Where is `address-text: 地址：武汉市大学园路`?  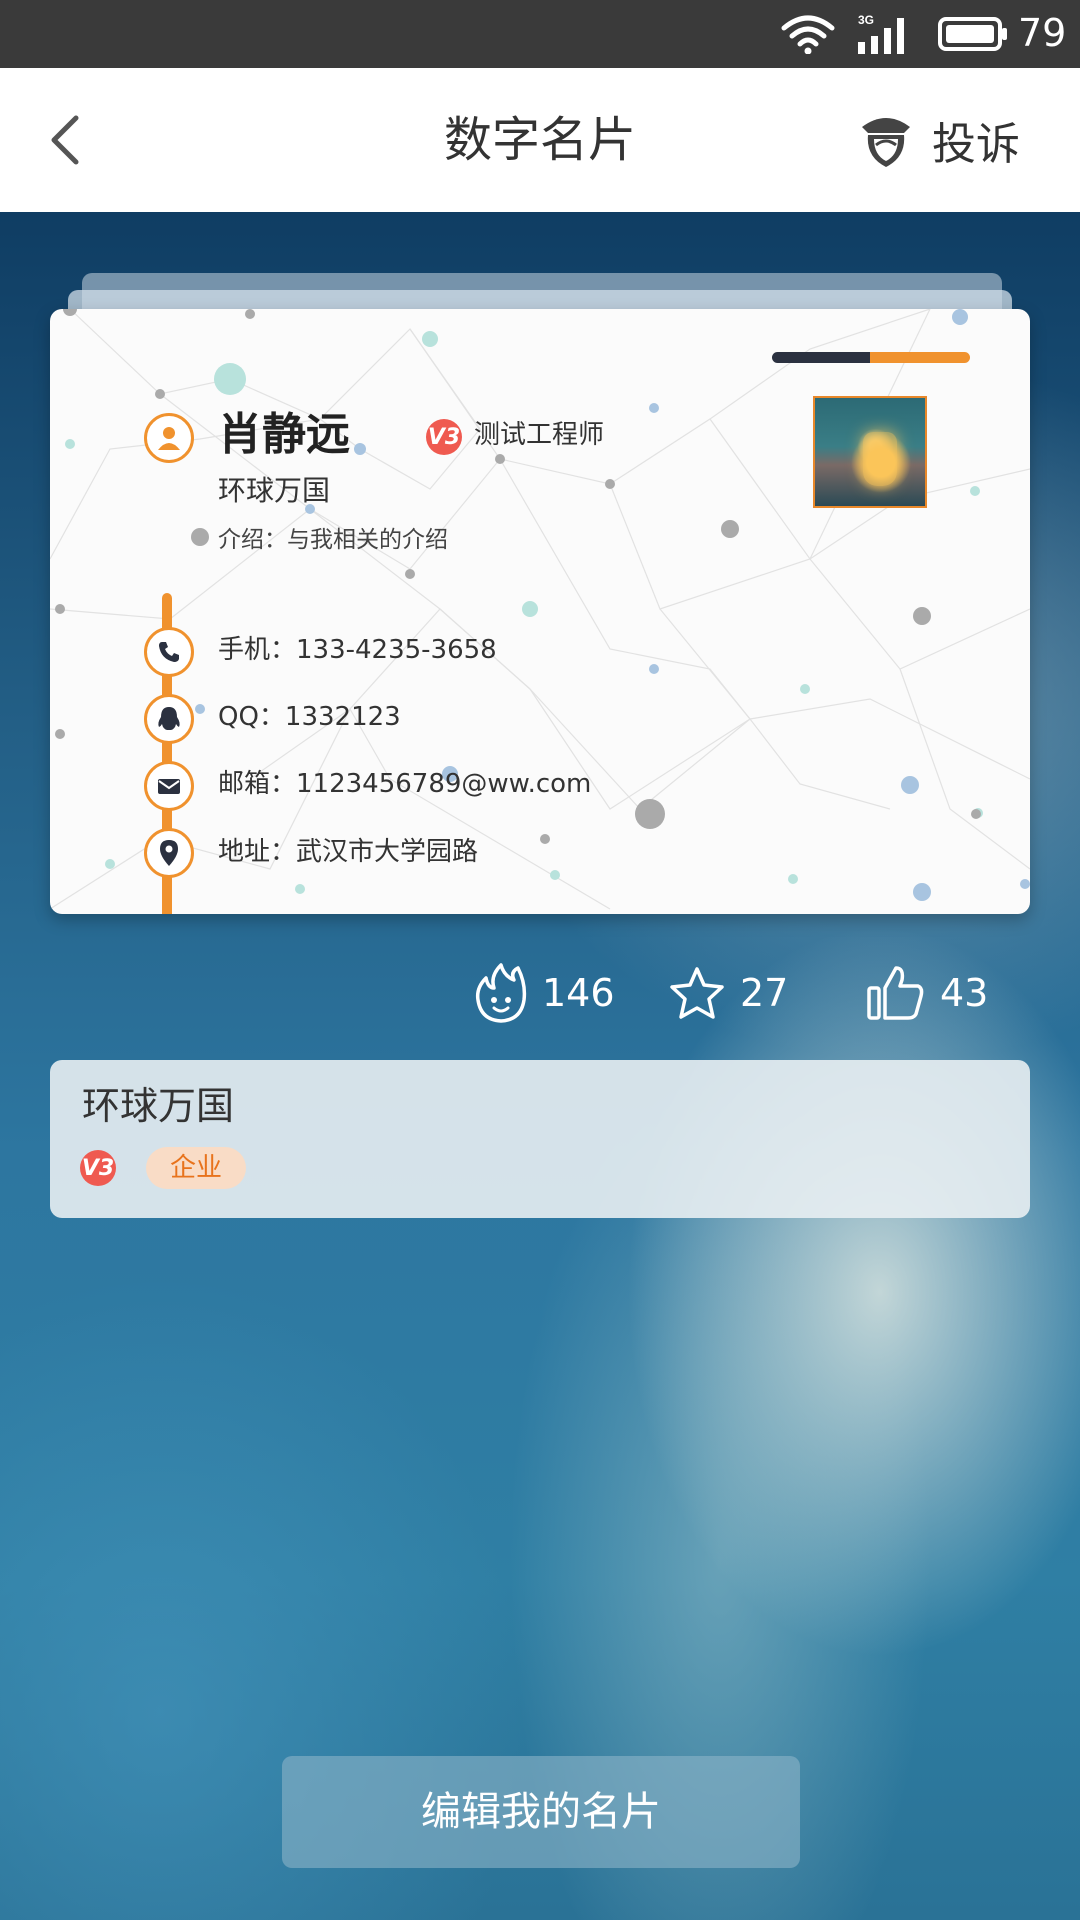 address-text: 地址：武汉市大学园路 is located at coordinates (348, 852).